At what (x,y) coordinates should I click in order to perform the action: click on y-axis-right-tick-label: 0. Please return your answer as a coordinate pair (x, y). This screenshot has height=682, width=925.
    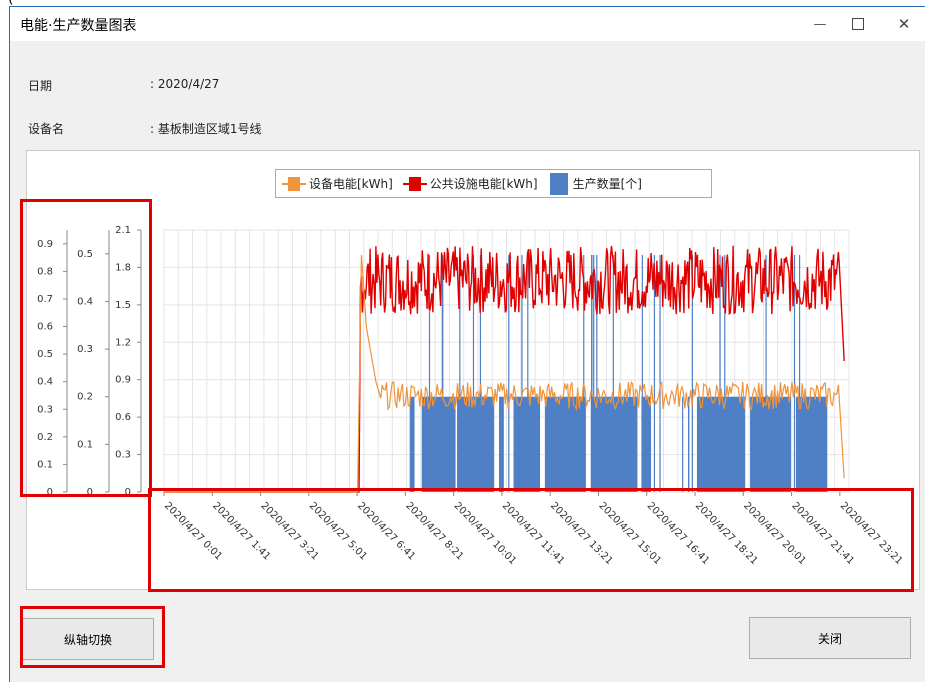
    Looking at the image, I should click on (128, 492).